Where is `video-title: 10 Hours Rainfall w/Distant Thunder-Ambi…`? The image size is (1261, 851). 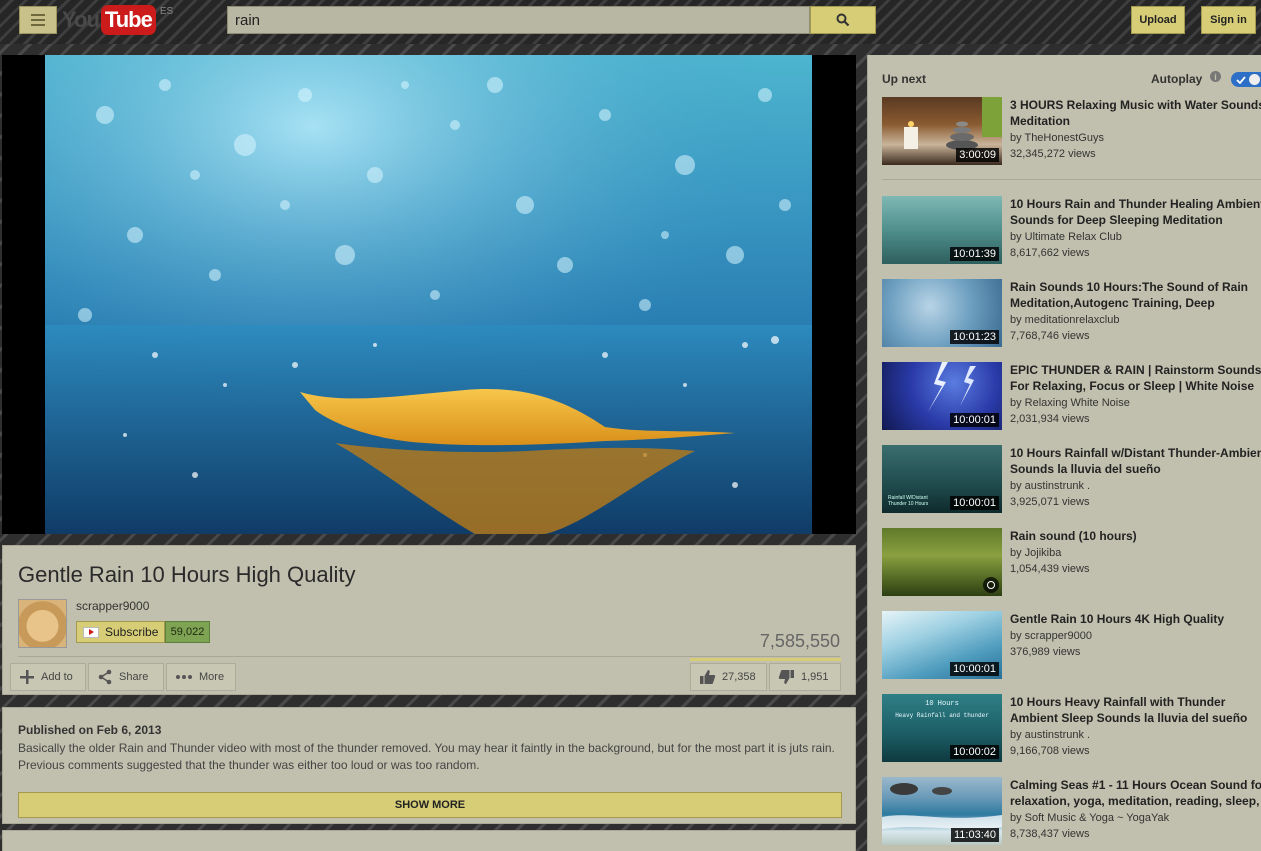 video-title: 10 Hours Rainfall w/Distant Thunder-Ambi… is located at coordinates (1135, 461).